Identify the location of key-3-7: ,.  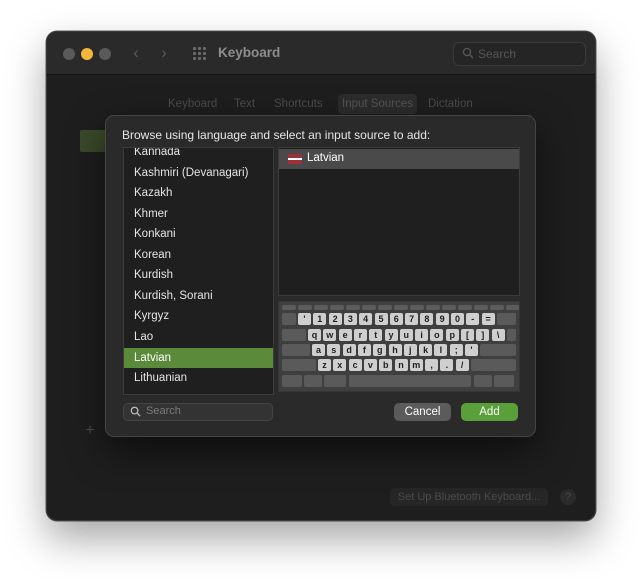
(432, 365).